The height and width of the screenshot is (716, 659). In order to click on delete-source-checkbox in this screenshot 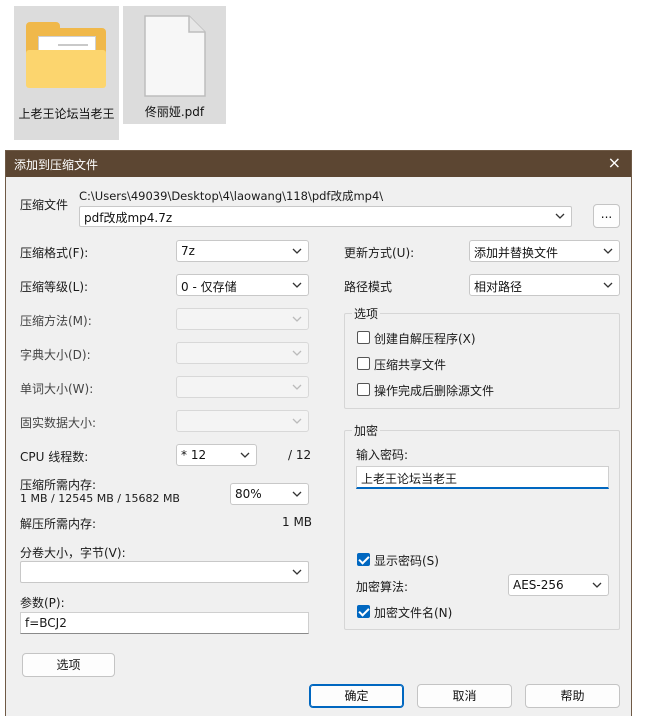, I will do `click(363, 389)`.